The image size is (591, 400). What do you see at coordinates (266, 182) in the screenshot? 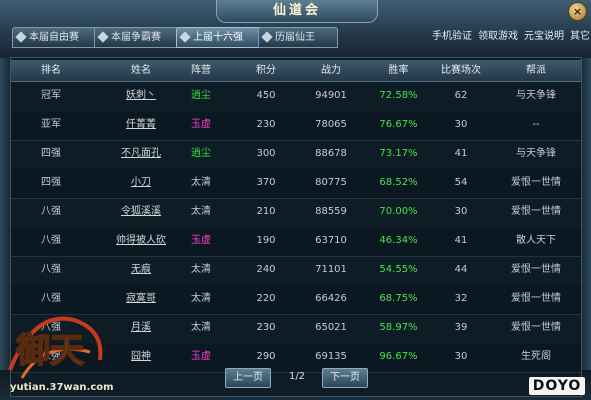
I see `cell-score: 370` at bounding box center [266, 182].